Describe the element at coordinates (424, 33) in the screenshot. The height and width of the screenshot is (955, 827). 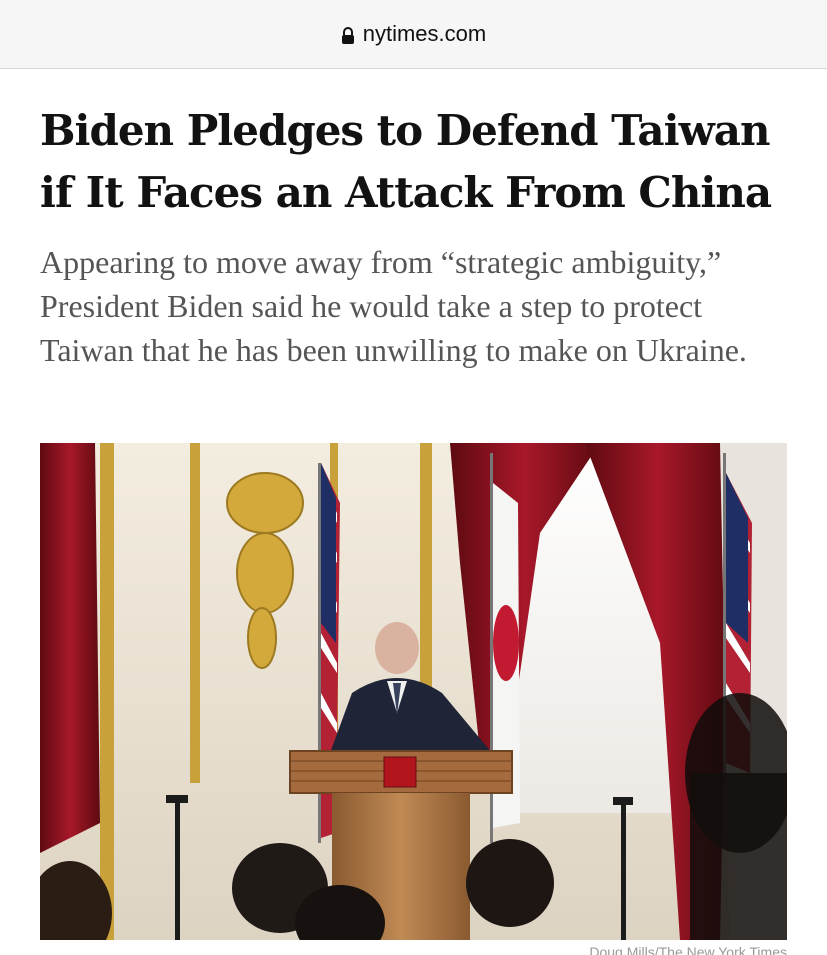
I see `url-text: nytimes.com` at that location.